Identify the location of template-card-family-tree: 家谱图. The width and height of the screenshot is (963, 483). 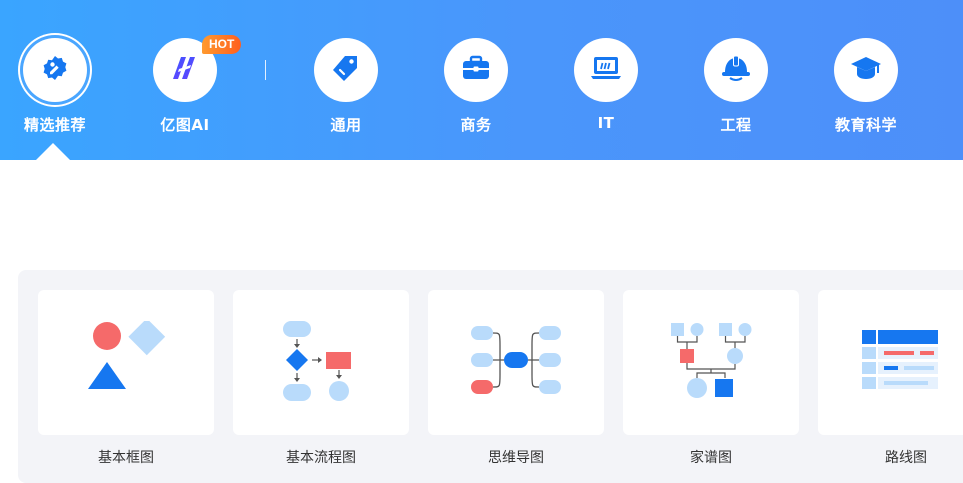
(711, 378).